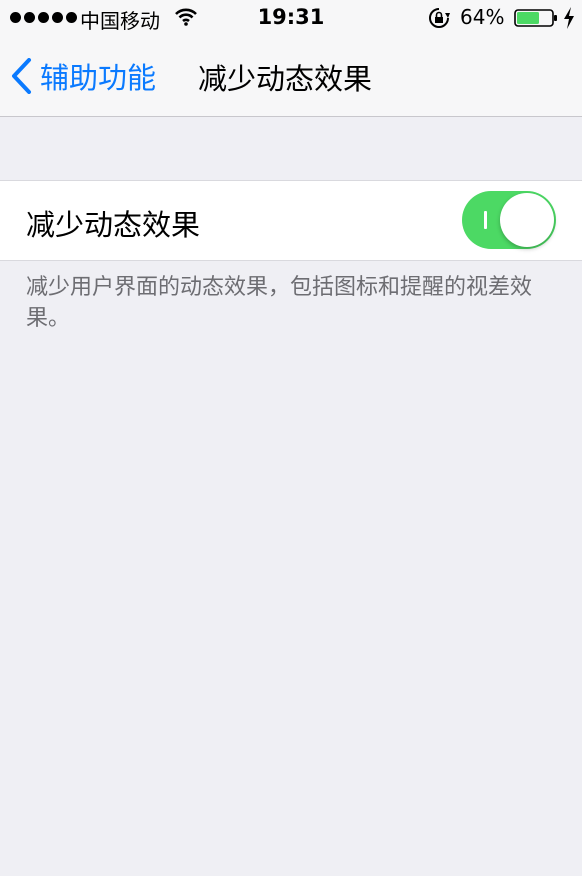 The height and width of the screenshot is (876, 582). What do you see at coordinates (485, 220) in the screenshot?
I see `toggle-on-indicator` at bounding box center [485, 220].